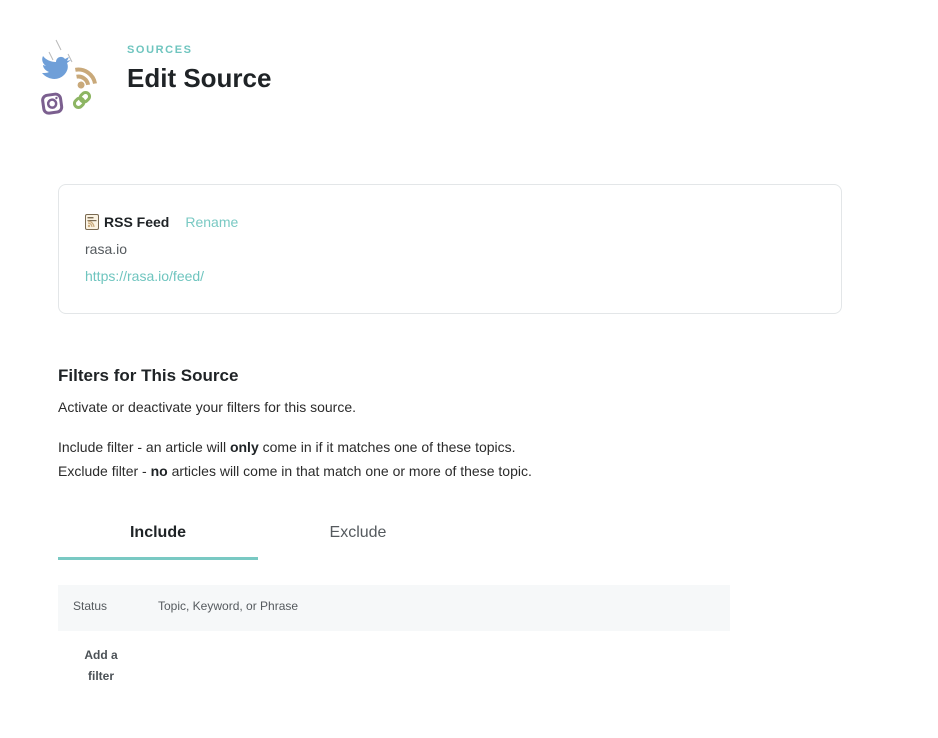 Image resolution: width=938 pixels, height=738 pixels. Describe the element at coordinates (56, 67) in the screenshot. I see `twitter-icon` at that location.